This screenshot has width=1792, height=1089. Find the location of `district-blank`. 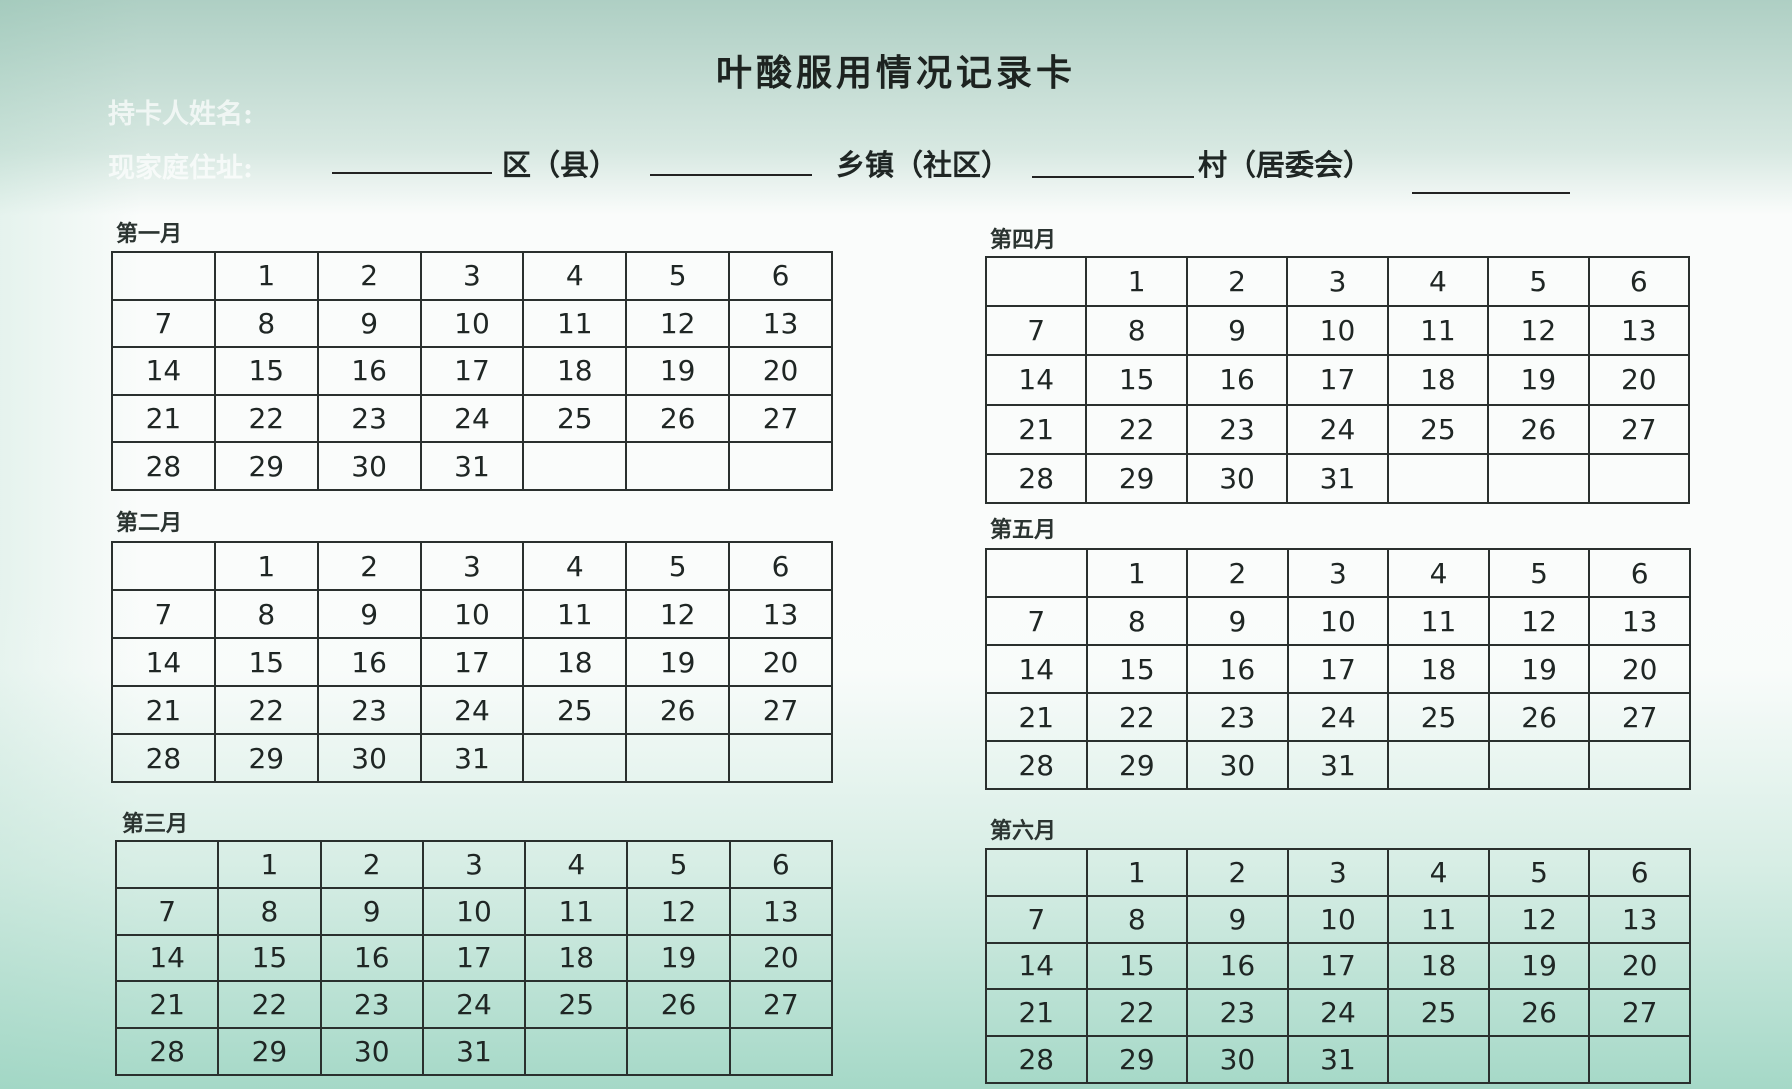

district-blank is located at coordinates (412, 173).